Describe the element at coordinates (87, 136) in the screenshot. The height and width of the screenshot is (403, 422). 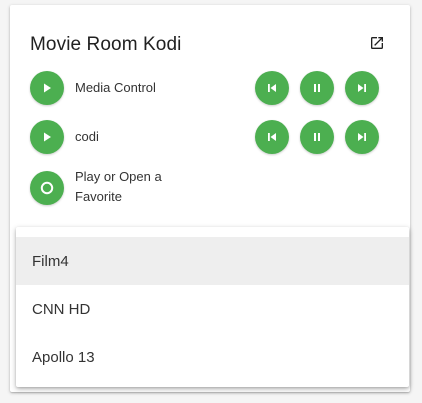
I see `row-label: codi` at that location.